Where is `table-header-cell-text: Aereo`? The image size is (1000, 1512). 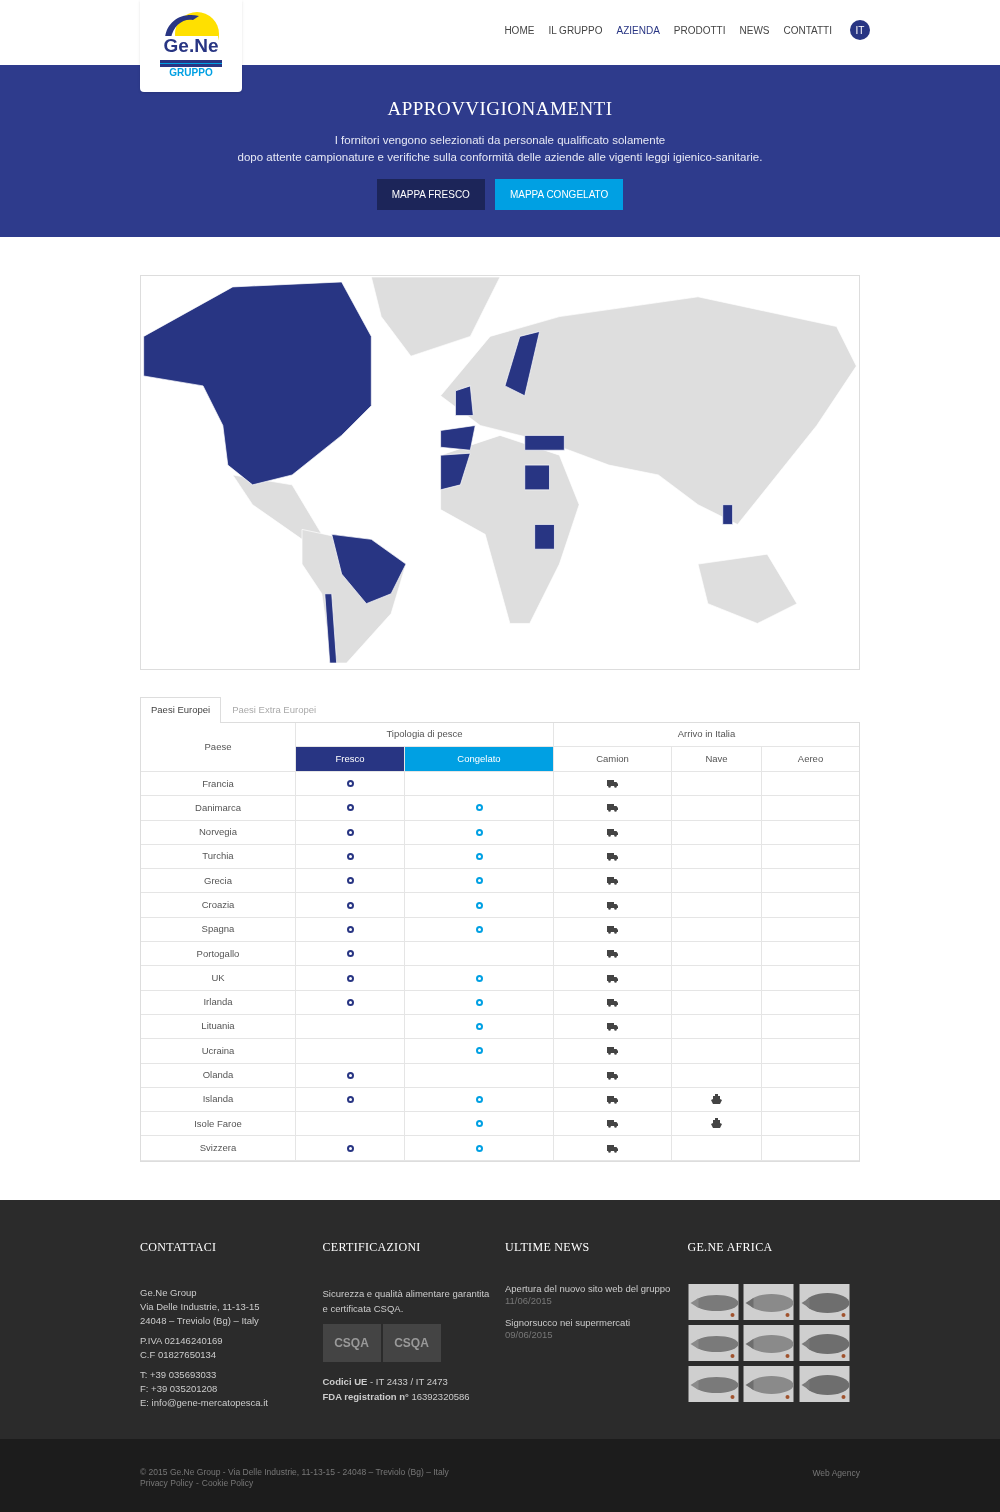
table-header-cell-text: Aereo is located at coordinates (810, 758).